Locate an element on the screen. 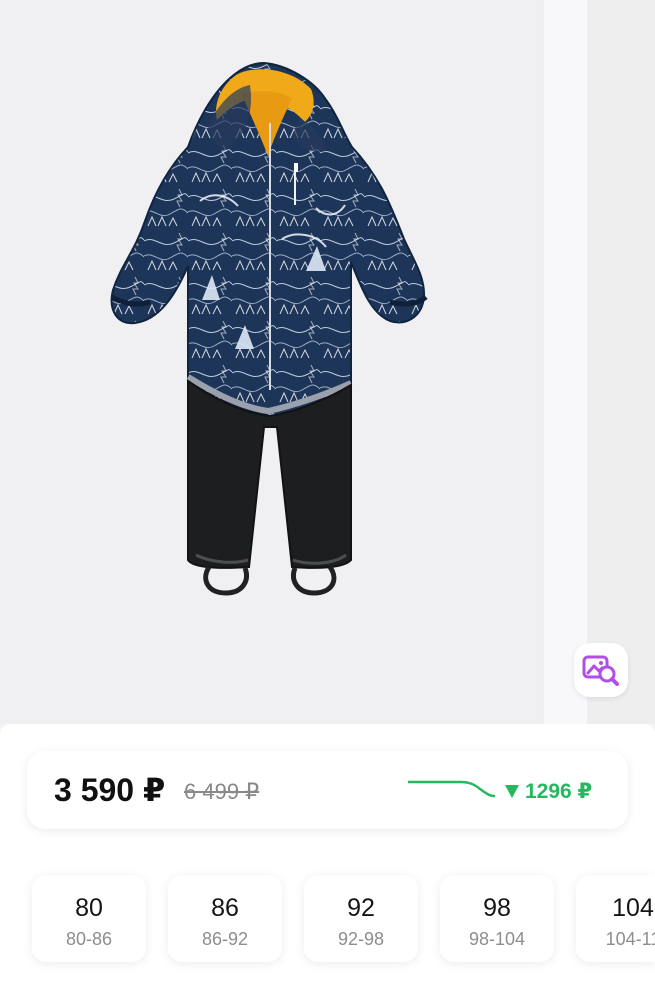 This screenshot has height=1000, width=655. size-range: 104-11 is located at coordinates (630, 939).